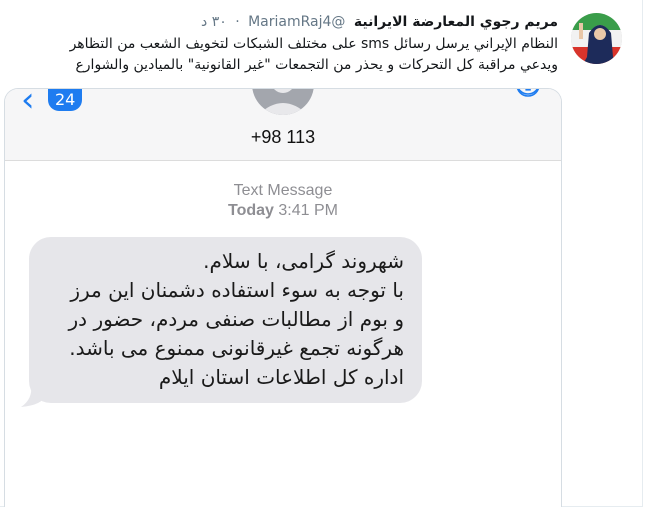 Image resolution: width=645 pixels, height=508 pixels. What do you see at coordinates (296, 22) in the screenshot?
I see `author-handle: @MariamRaj4` at bounding box center [296, 22].